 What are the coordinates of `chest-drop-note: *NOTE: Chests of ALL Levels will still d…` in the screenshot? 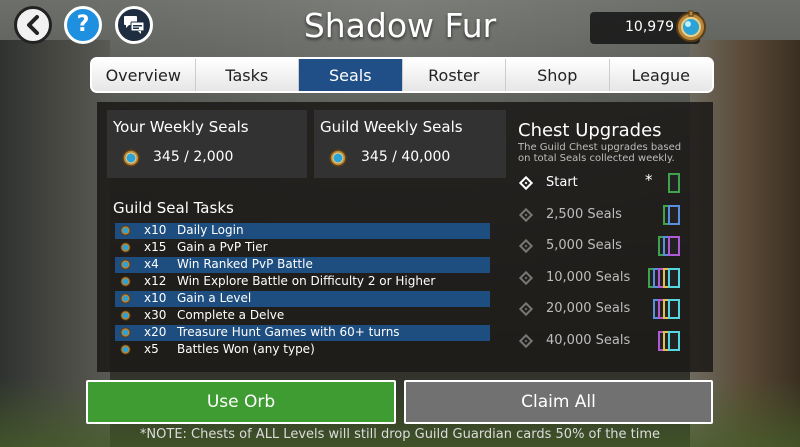 It's located at (400, 434).